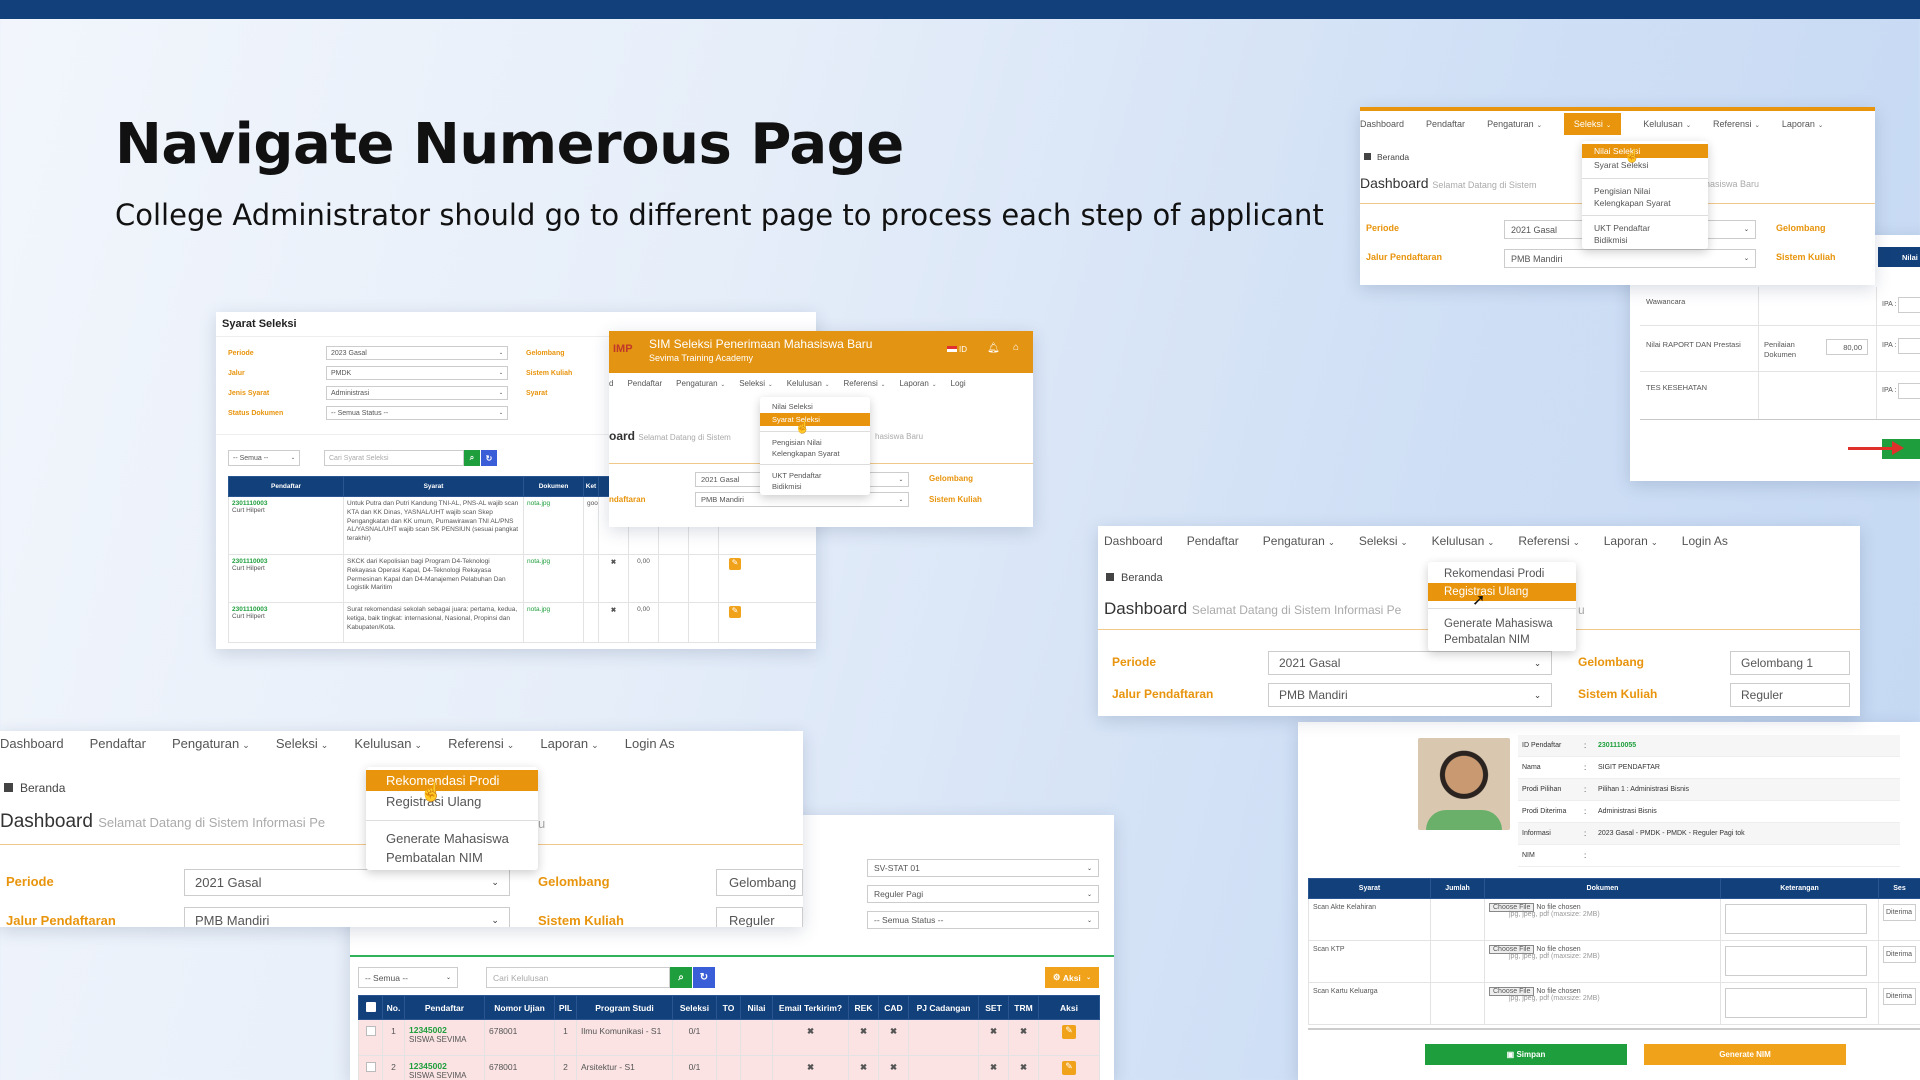  Describe the element at coordinates (993, 348) in the screenshot. I see `bell-icon: 🔔︎` at that location.